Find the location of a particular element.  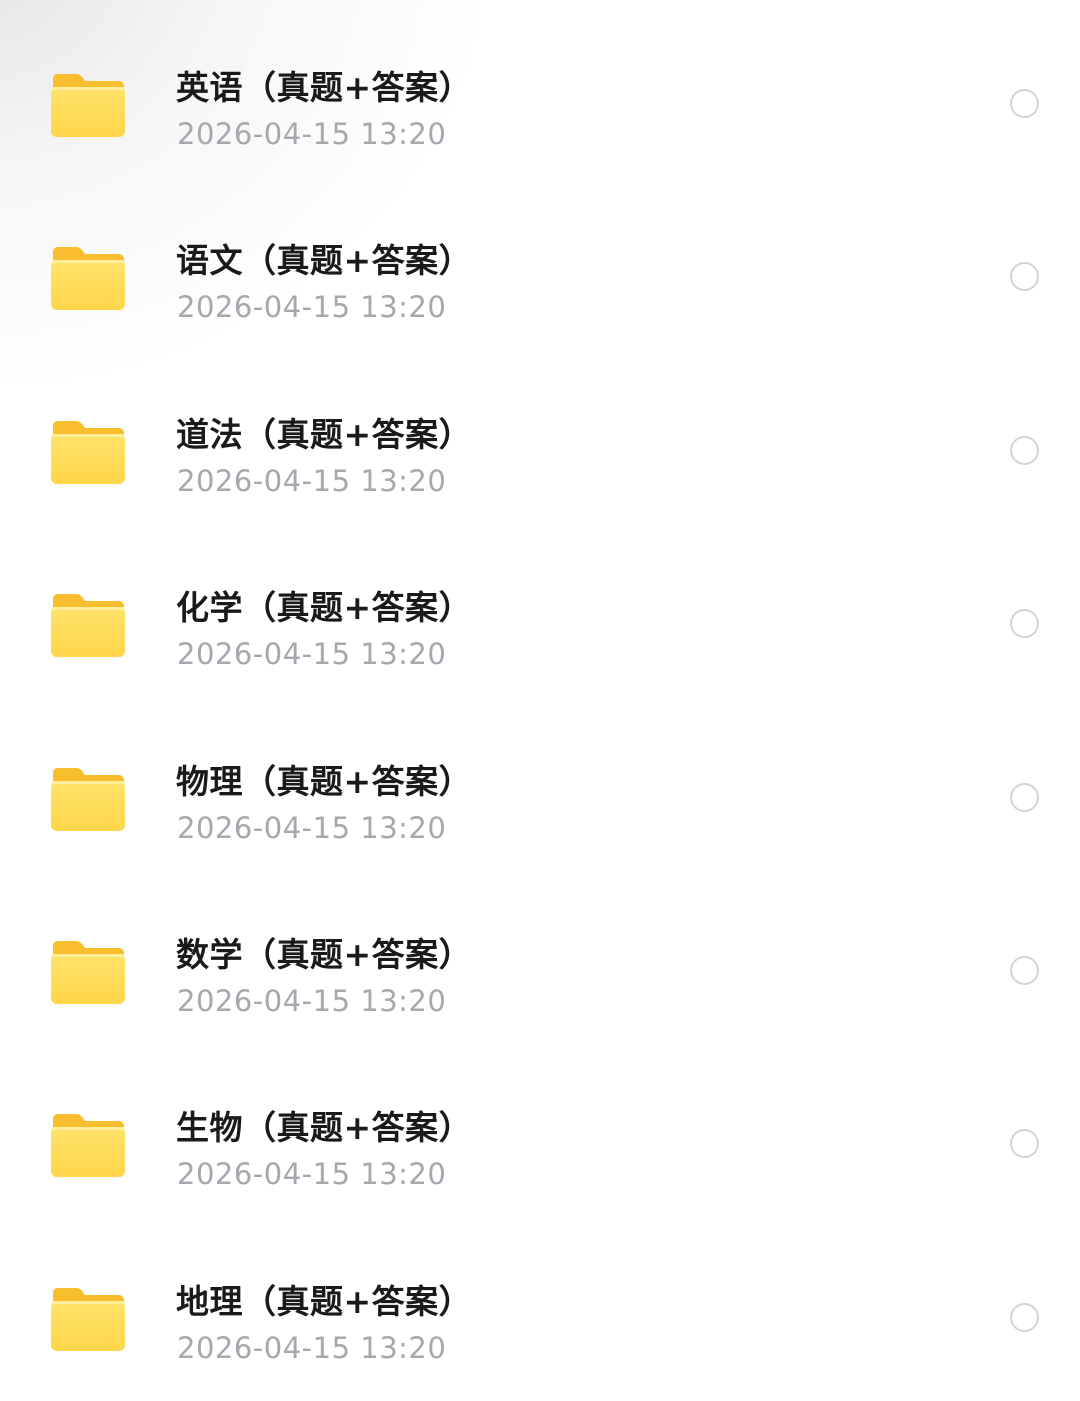

folder-name: 英语（真题+答案） is located at coordinates (324, 87).